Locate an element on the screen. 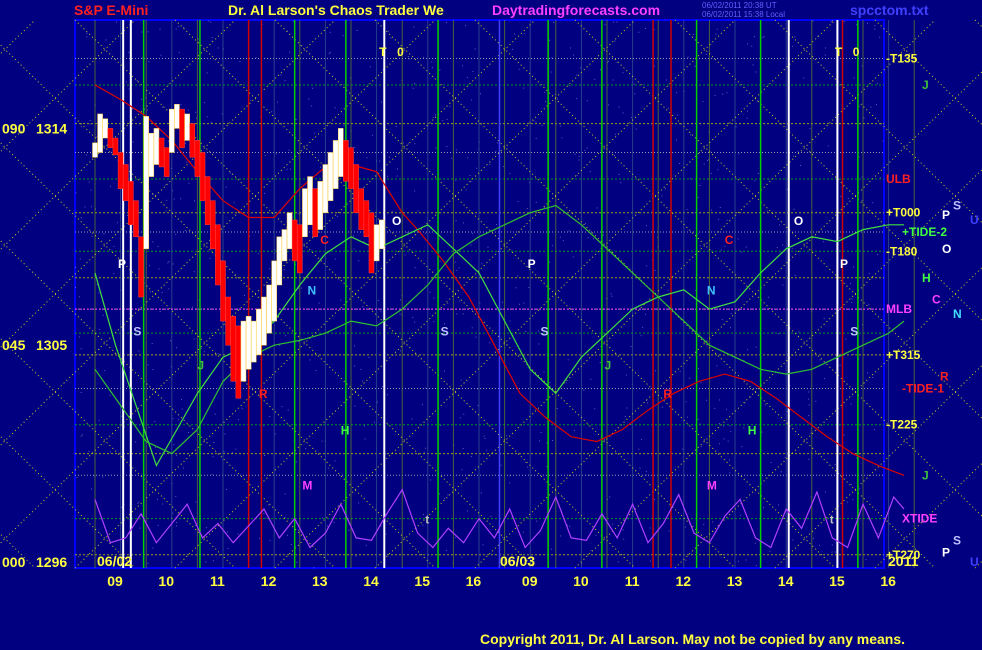 This screenshot has height=650, width=982. y-tick-label: 1314 is located at coordinates (51, 128).